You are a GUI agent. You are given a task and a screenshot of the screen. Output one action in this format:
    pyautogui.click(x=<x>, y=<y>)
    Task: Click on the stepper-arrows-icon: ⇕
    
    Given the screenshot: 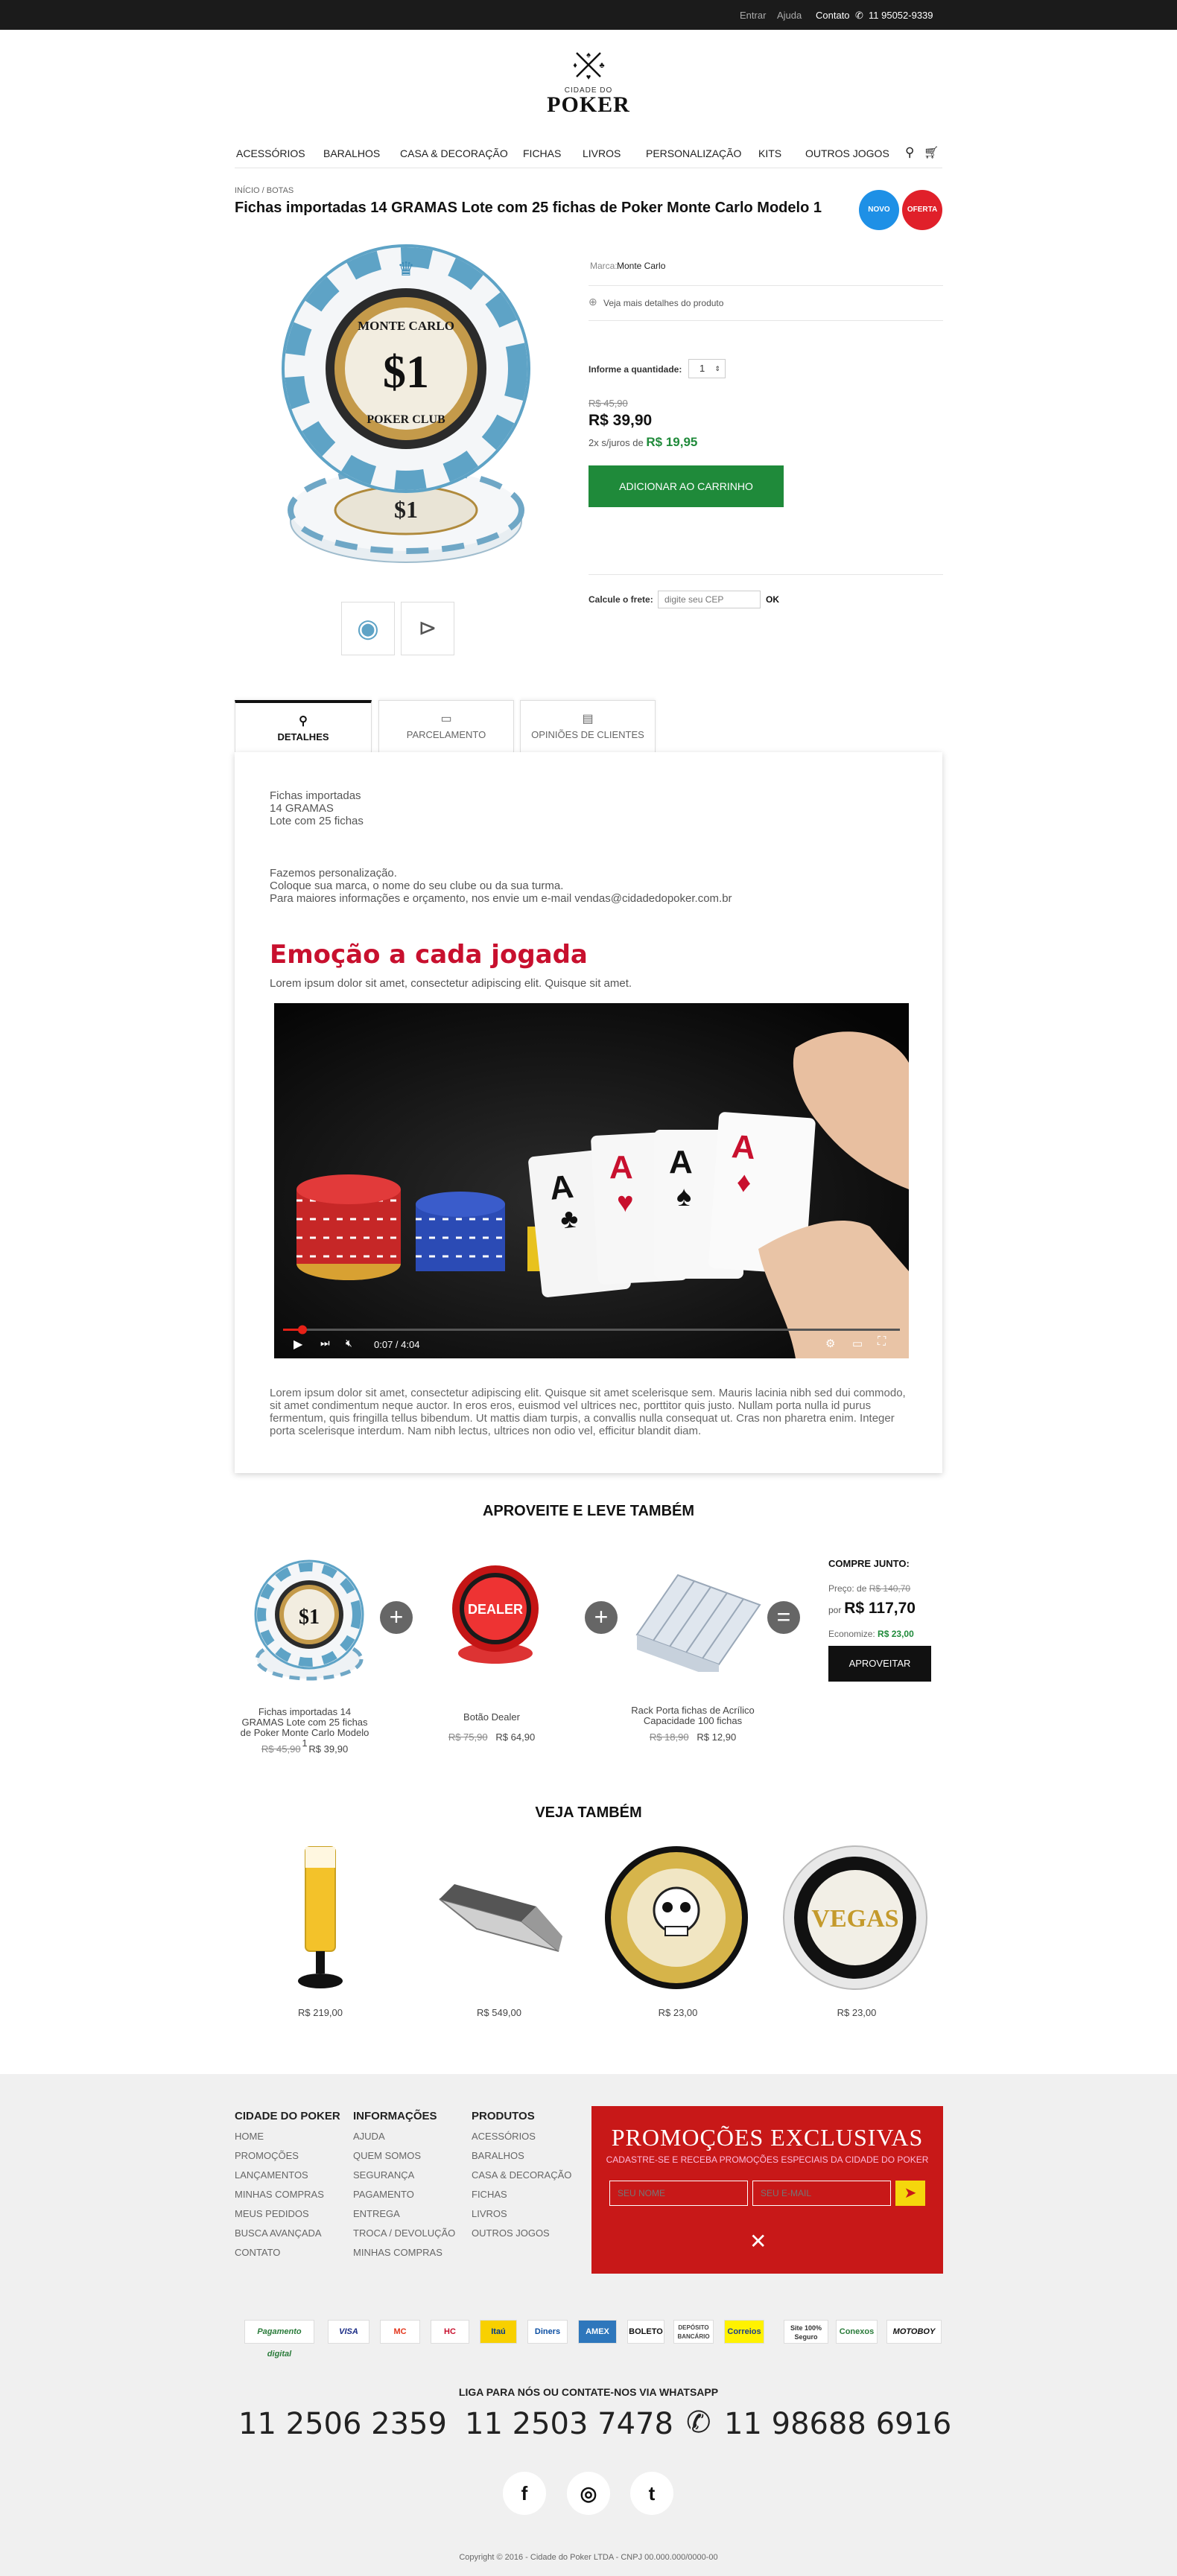 What is the action you would take?
    pyautogui.click(x=717, y=369)
    